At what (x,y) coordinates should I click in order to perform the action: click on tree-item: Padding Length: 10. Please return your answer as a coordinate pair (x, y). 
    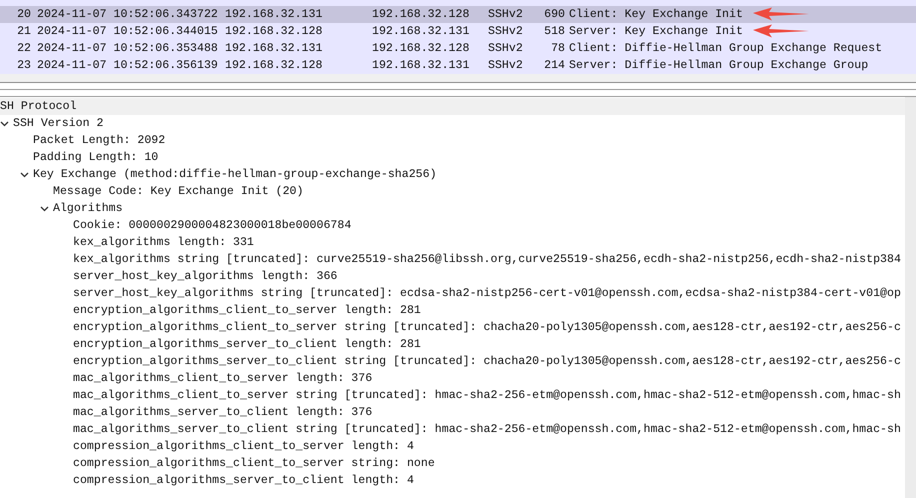
    Looking at the image, I should click on (95, 157).